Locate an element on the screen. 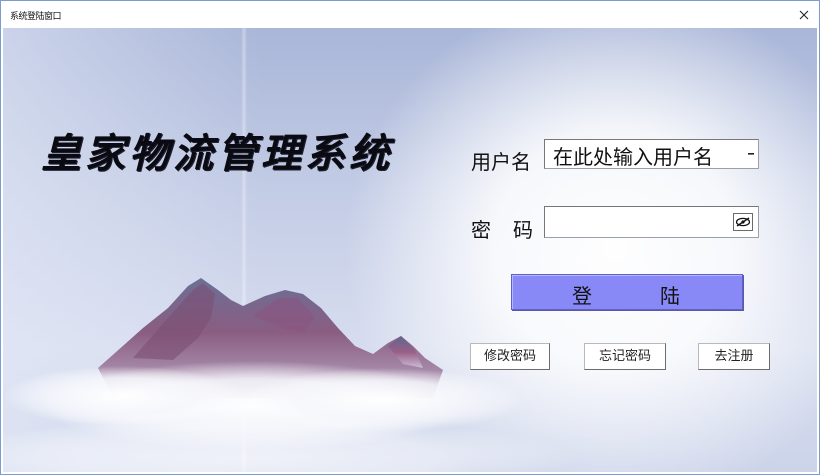 The width and height of the screenshot is (820, 475). login-button-label-2: 陆 is located at coordinates (670, 296).